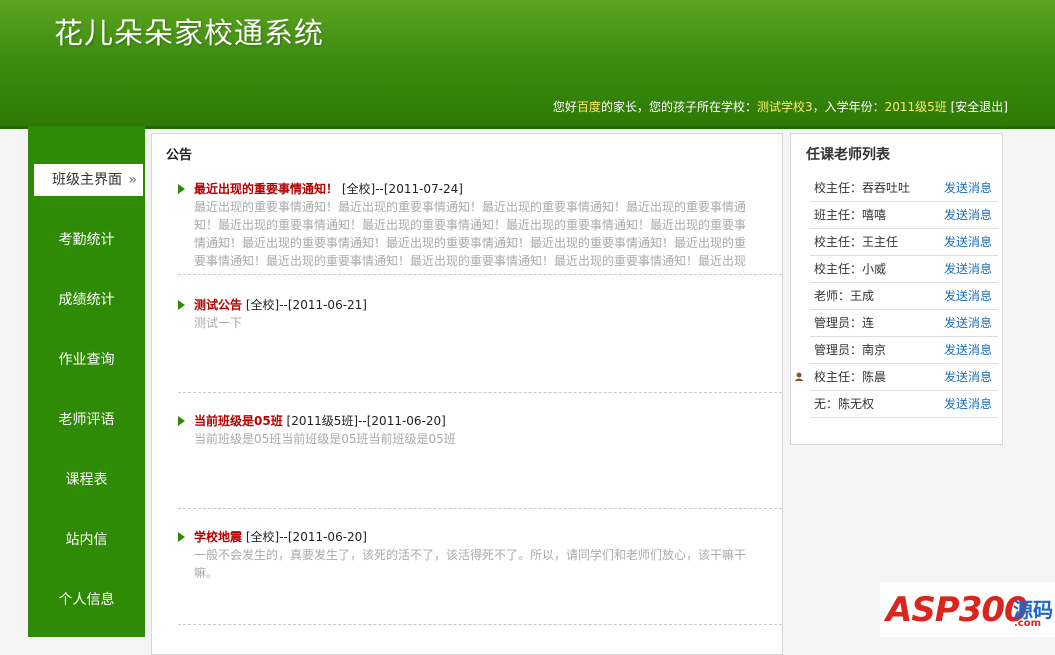 This screenshot has width=1055, height=655. I want to click on teacher-name: 管理员：连, so click(844, 323).